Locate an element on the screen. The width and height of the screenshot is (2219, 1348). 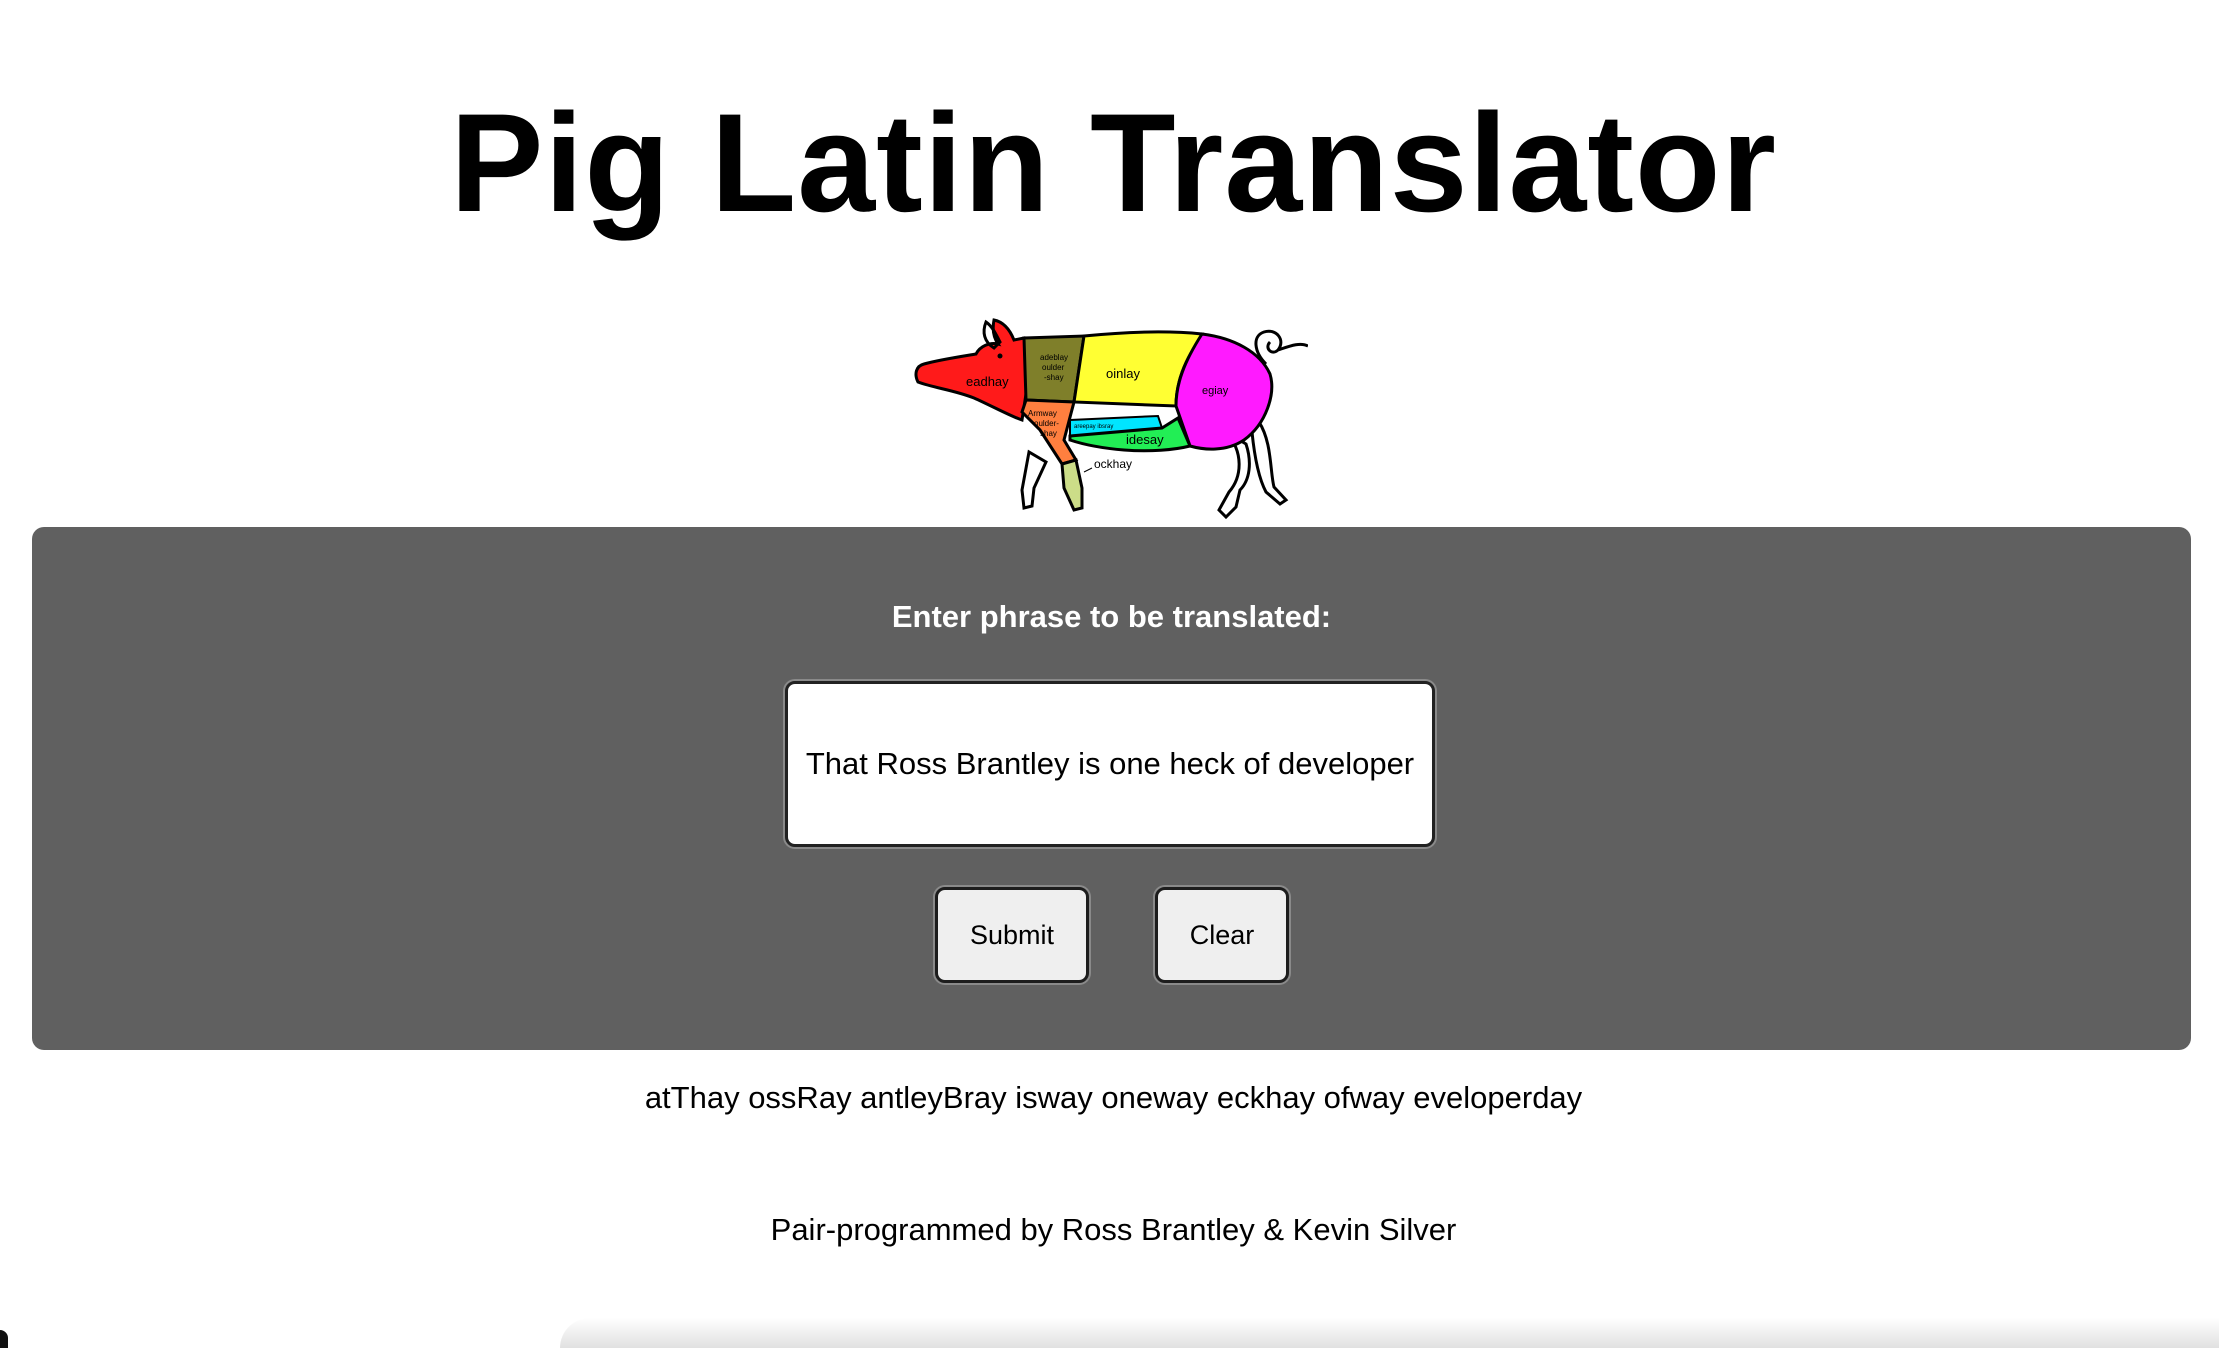
phrase-input is located at coordinates (1110, 764).